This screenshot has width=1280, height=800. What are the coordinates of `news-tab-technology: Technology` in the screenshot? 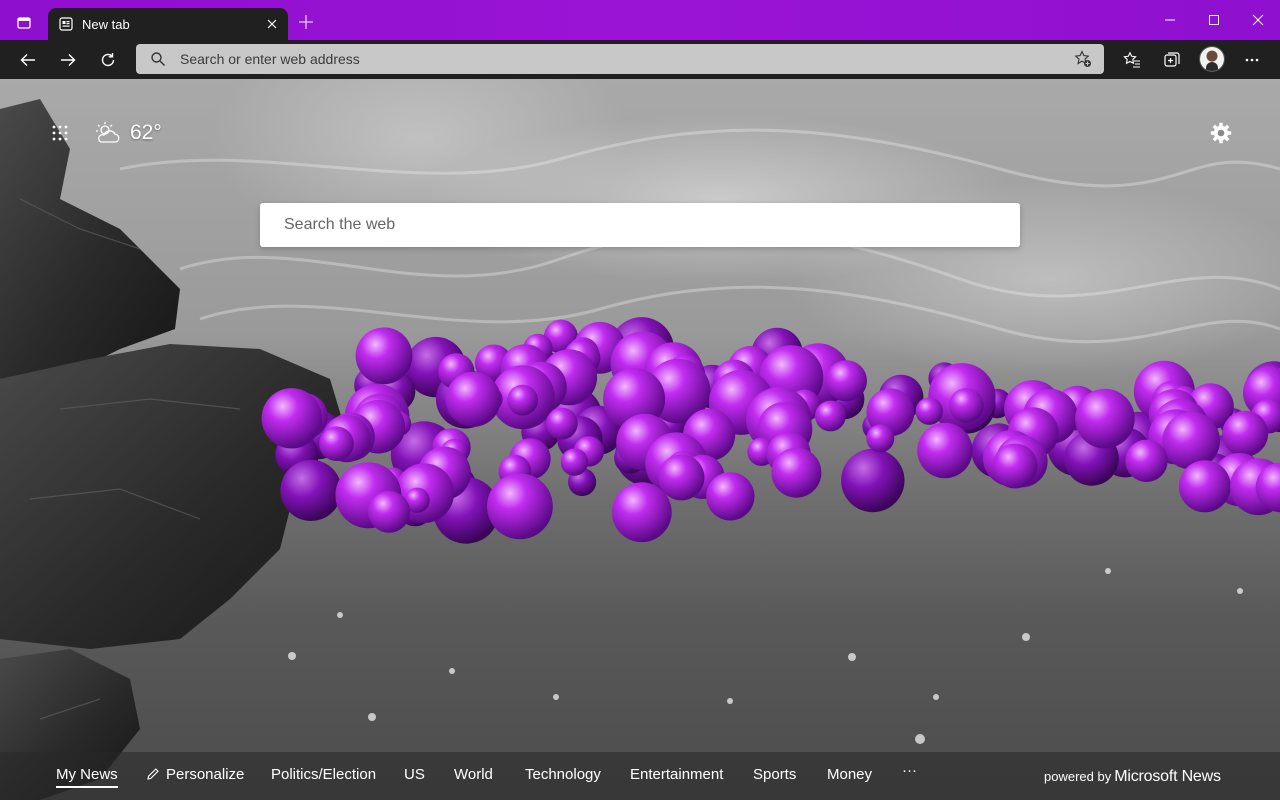 It's located at (563, 774).